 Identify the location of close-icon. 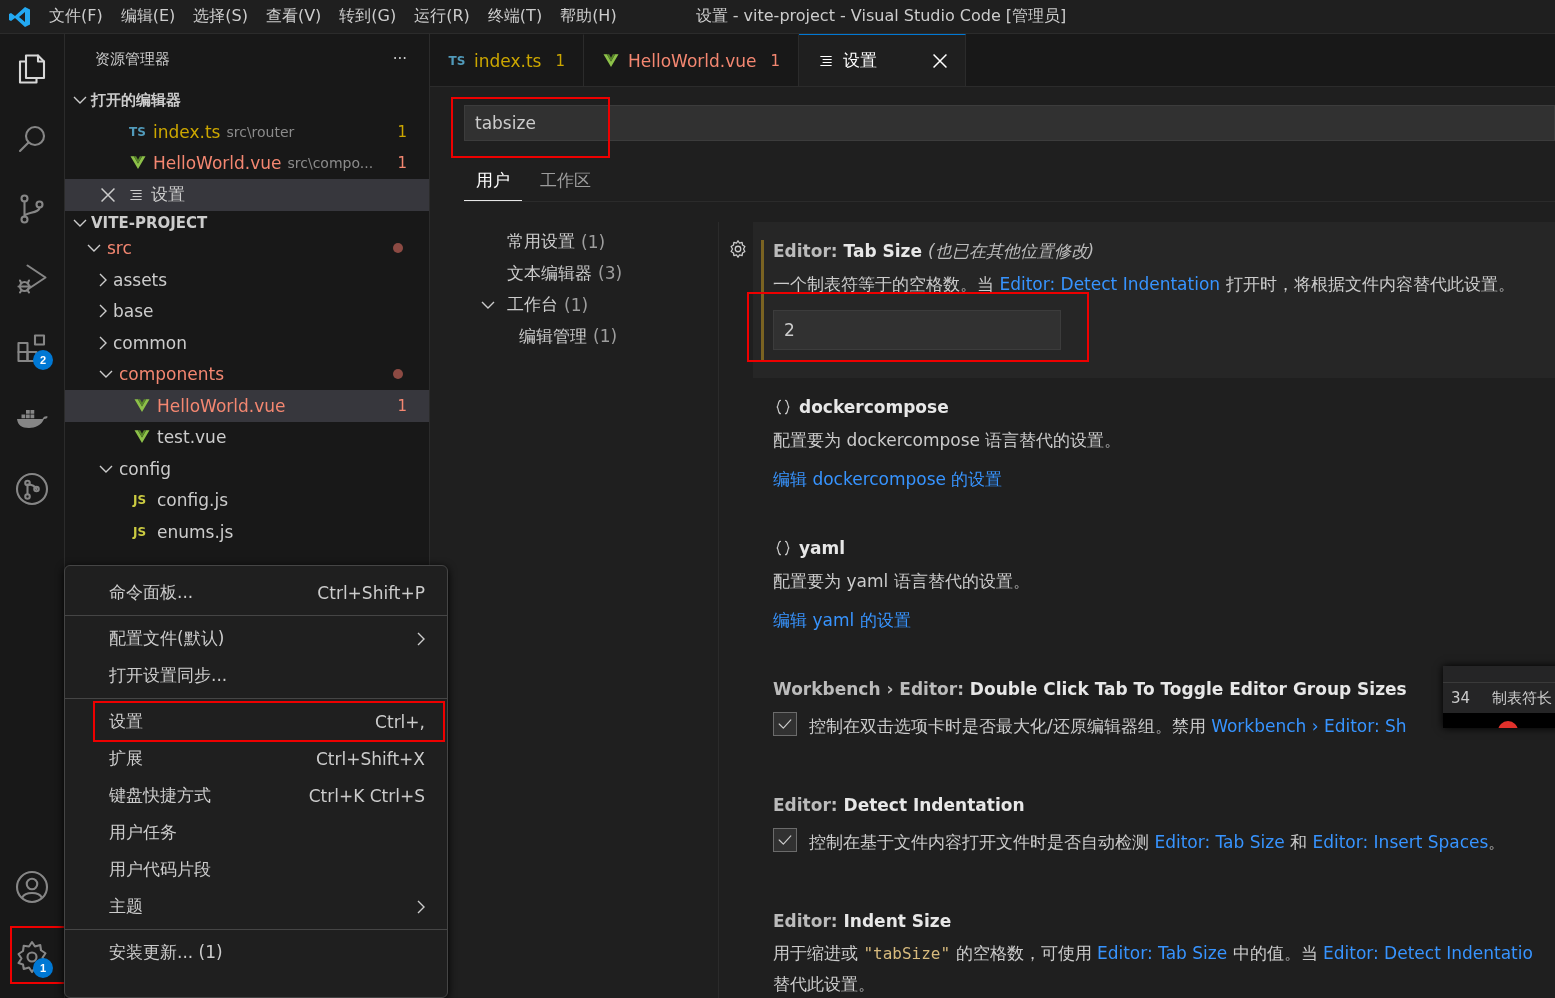
(108, 194).